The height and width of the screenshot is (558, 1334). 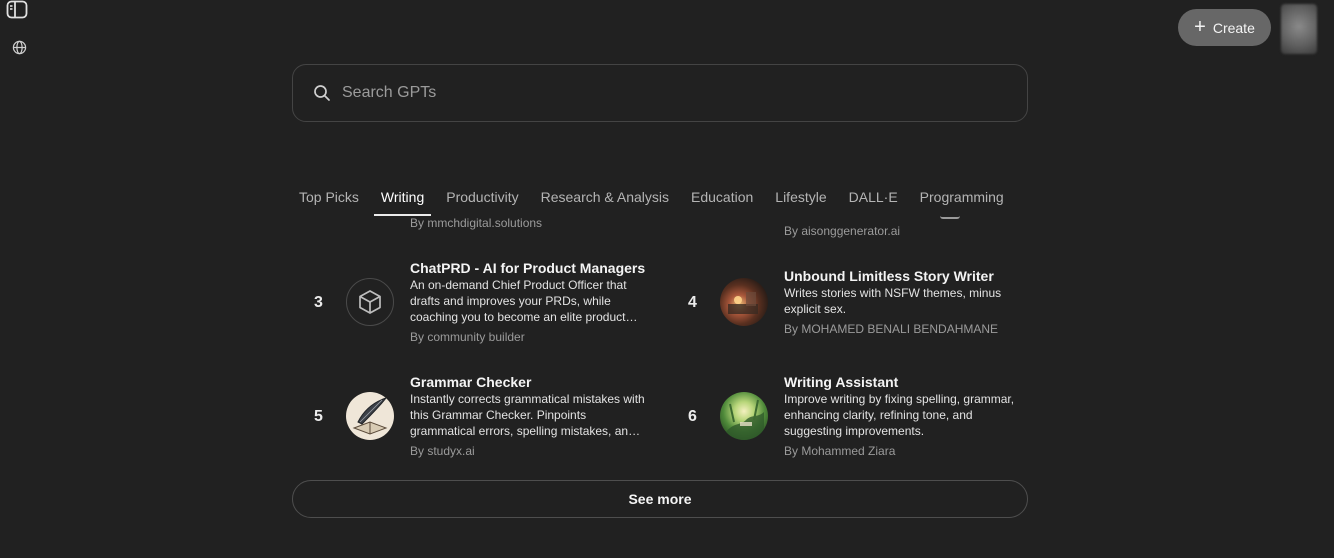 What do you see at coordinates (370, 302) in the screenshot?
I see `cube-icon` at bounding box center [370, 302].